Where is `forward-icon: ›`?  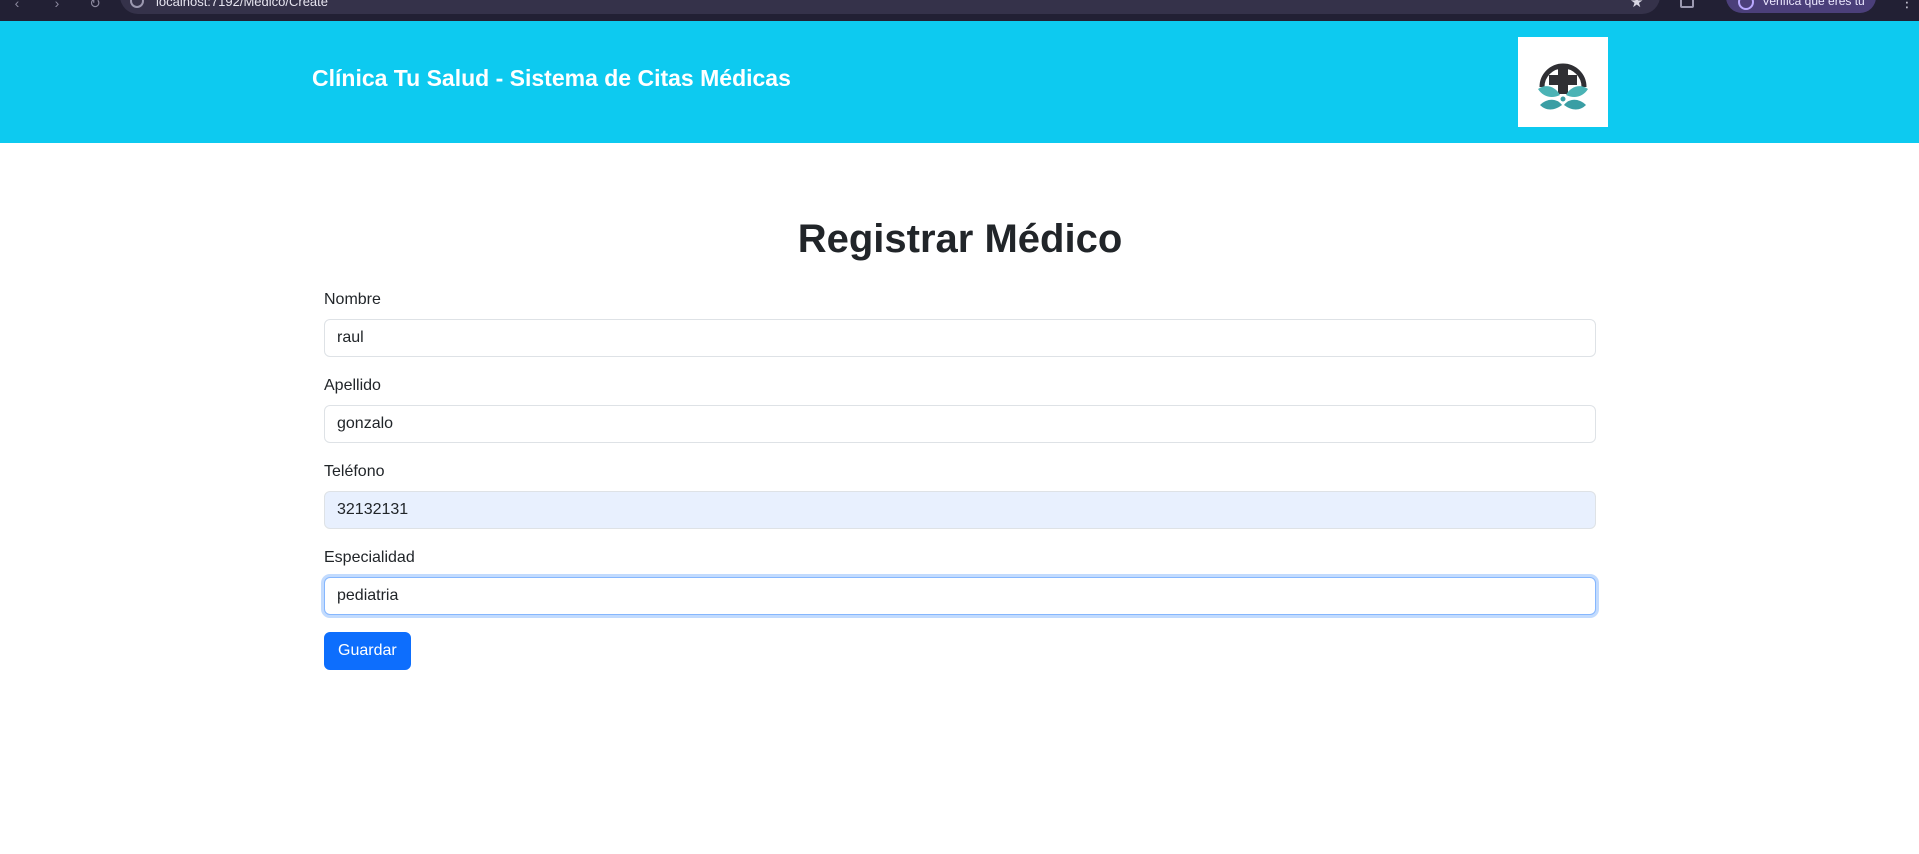
forward-icon: › is located at coordinates (57, 6).